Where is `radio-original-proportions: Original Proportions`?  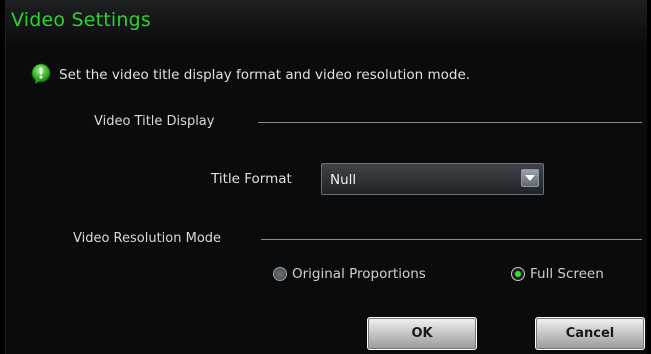
radio-original-proportions: Original Proportions is located at coordinates (349, 274).